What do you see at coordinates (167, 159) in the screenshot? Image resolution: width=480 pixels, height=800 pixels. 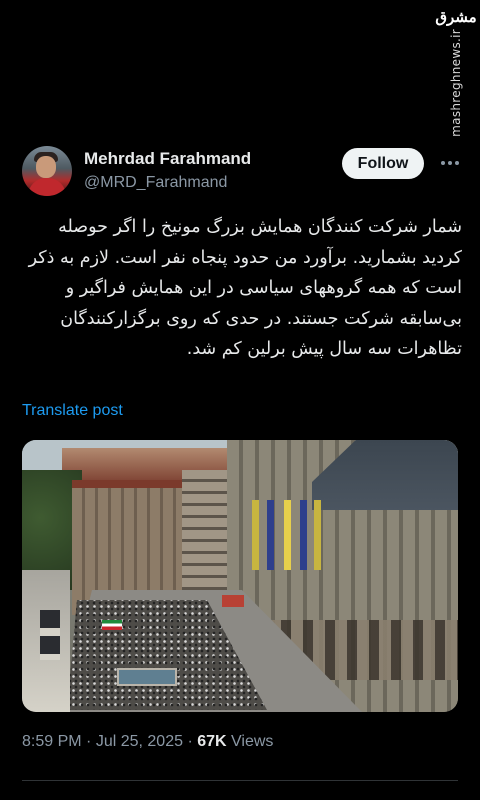 I see `author-display-name: Mehrdad Farahmand` at bounding box center [167, 159].